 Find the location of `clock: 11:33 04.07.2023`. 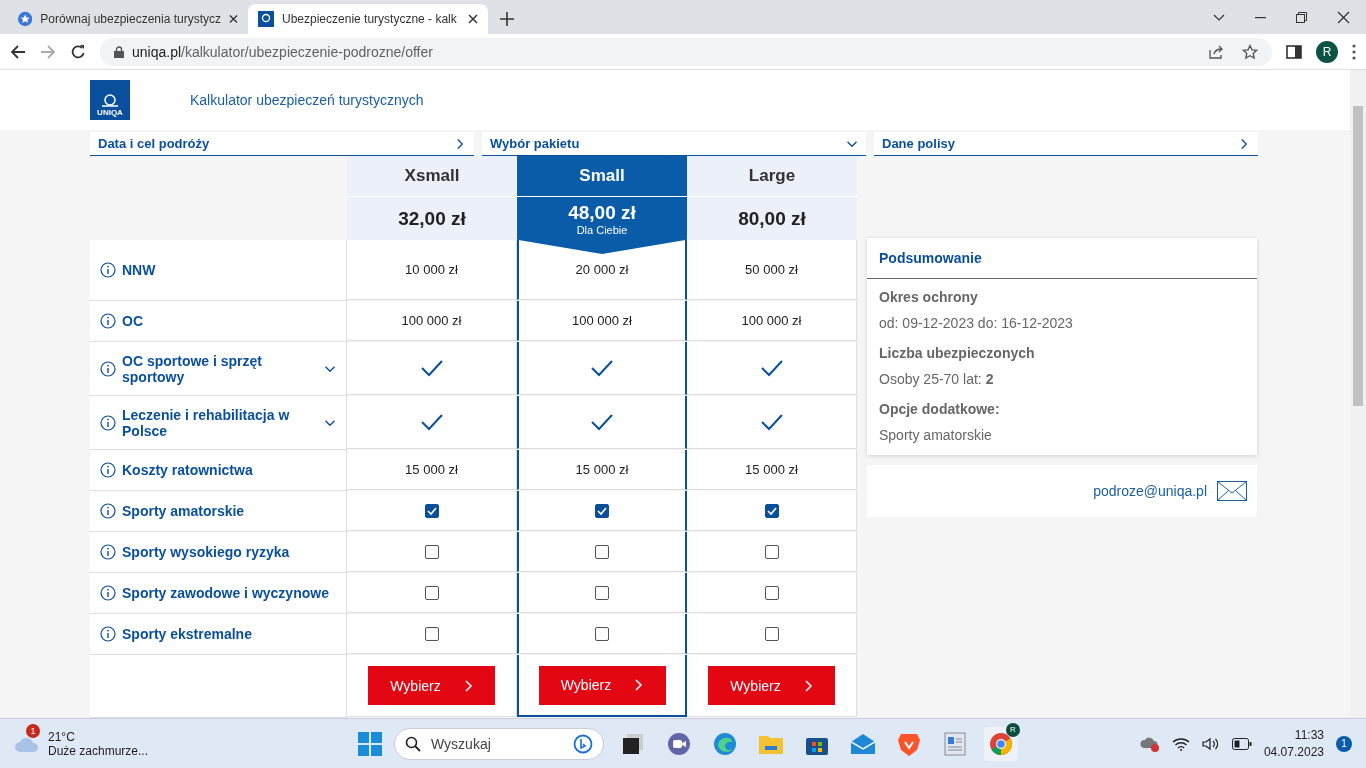

clock: 11:33 04.07.2023 is located at coordinates (1293, 743).